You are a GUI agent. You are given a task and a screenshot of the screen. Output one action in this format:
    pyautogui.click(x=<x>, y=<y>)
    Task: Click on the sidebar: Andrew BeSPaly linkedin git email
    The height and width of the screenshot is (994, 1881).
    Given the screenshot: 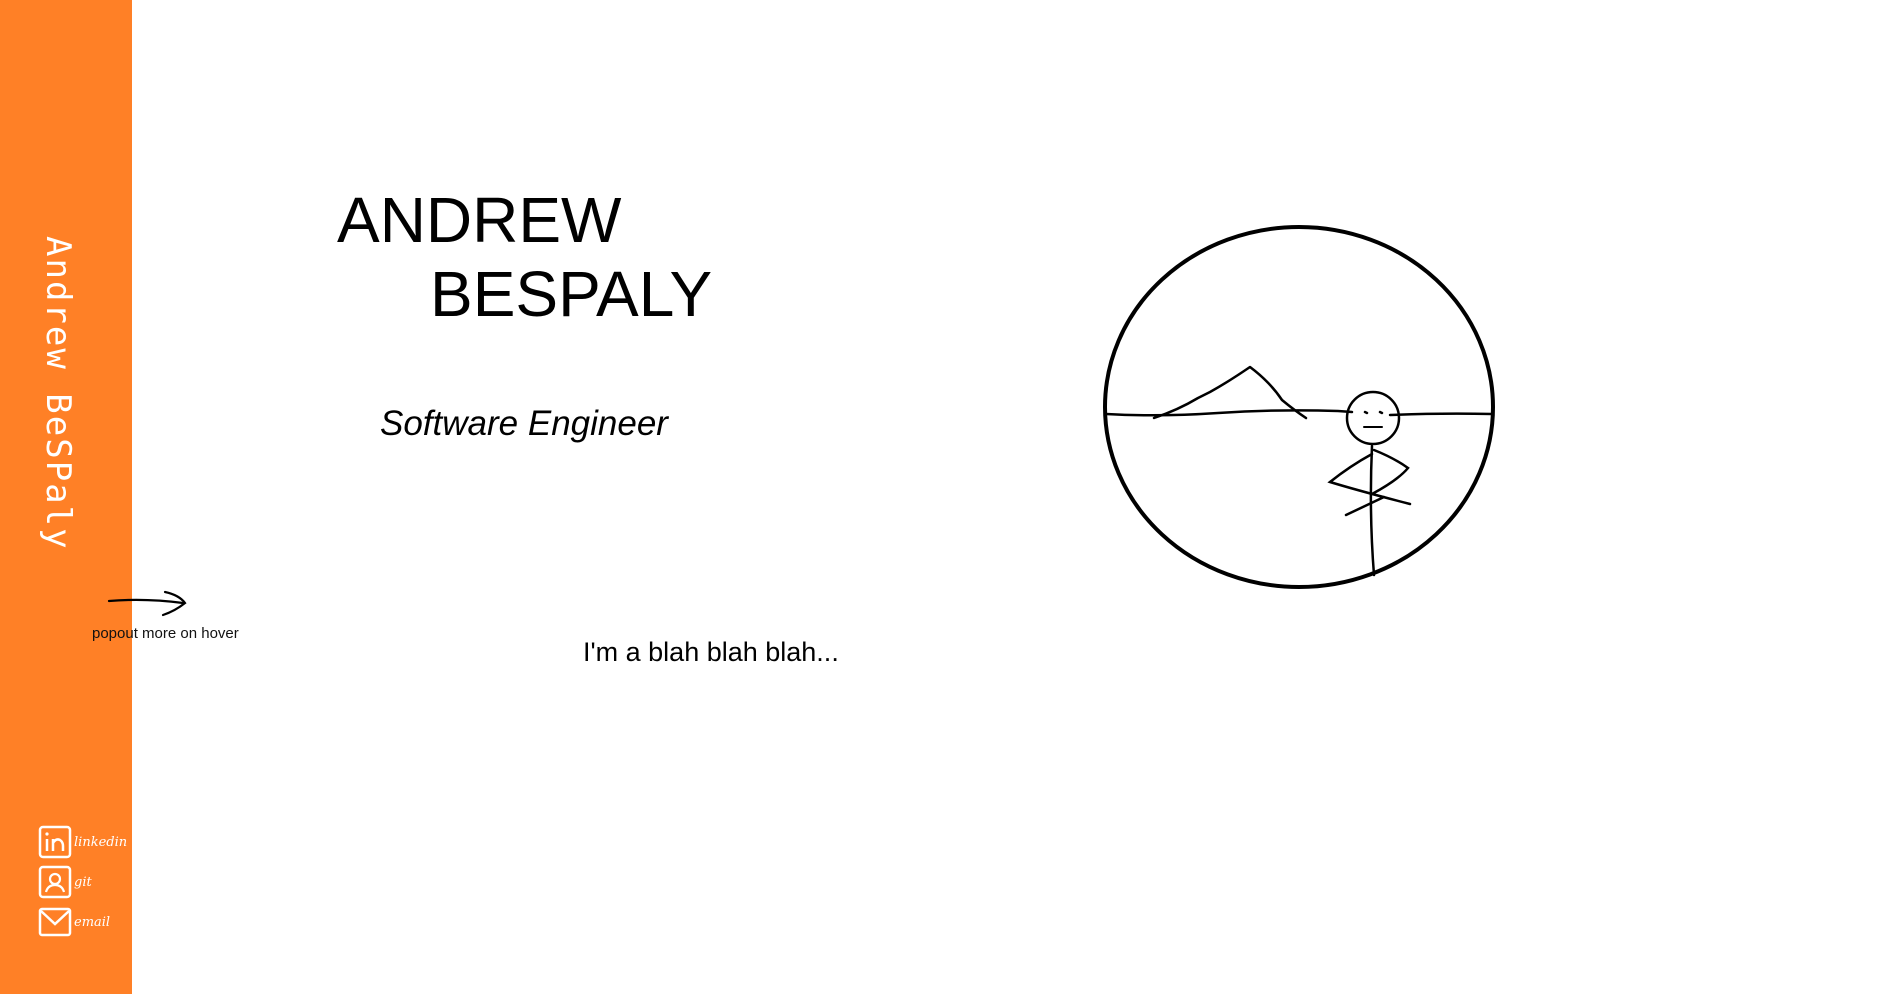 What is the action you would take?
    pyautogui.click(x=66, y=497)
    